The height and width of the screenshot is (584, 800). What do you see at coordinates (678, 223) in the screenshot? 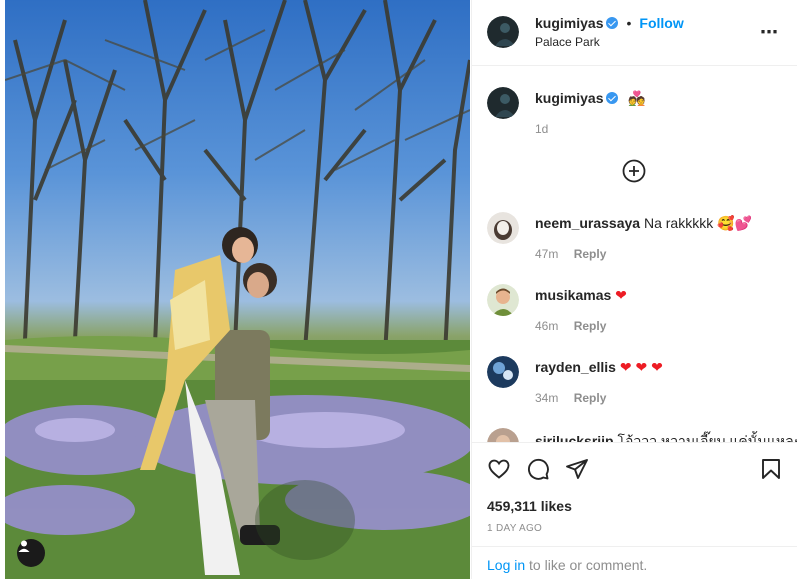
I see `comment-body: Na rakkkkk` at bounding box center [678, 223].